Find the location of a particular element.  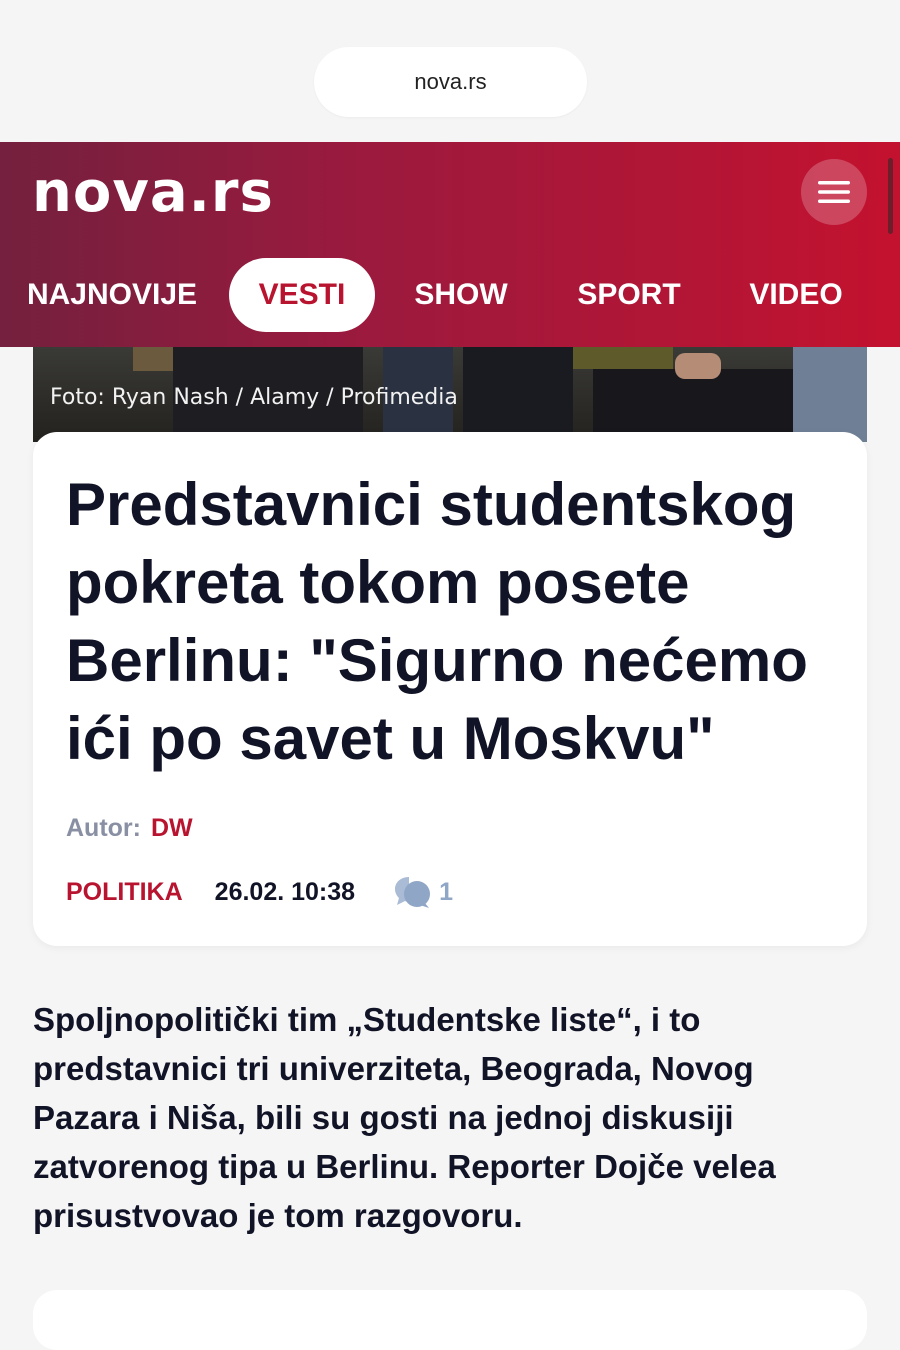

hamburger-menu-icon is located at coordinates (834, 192).